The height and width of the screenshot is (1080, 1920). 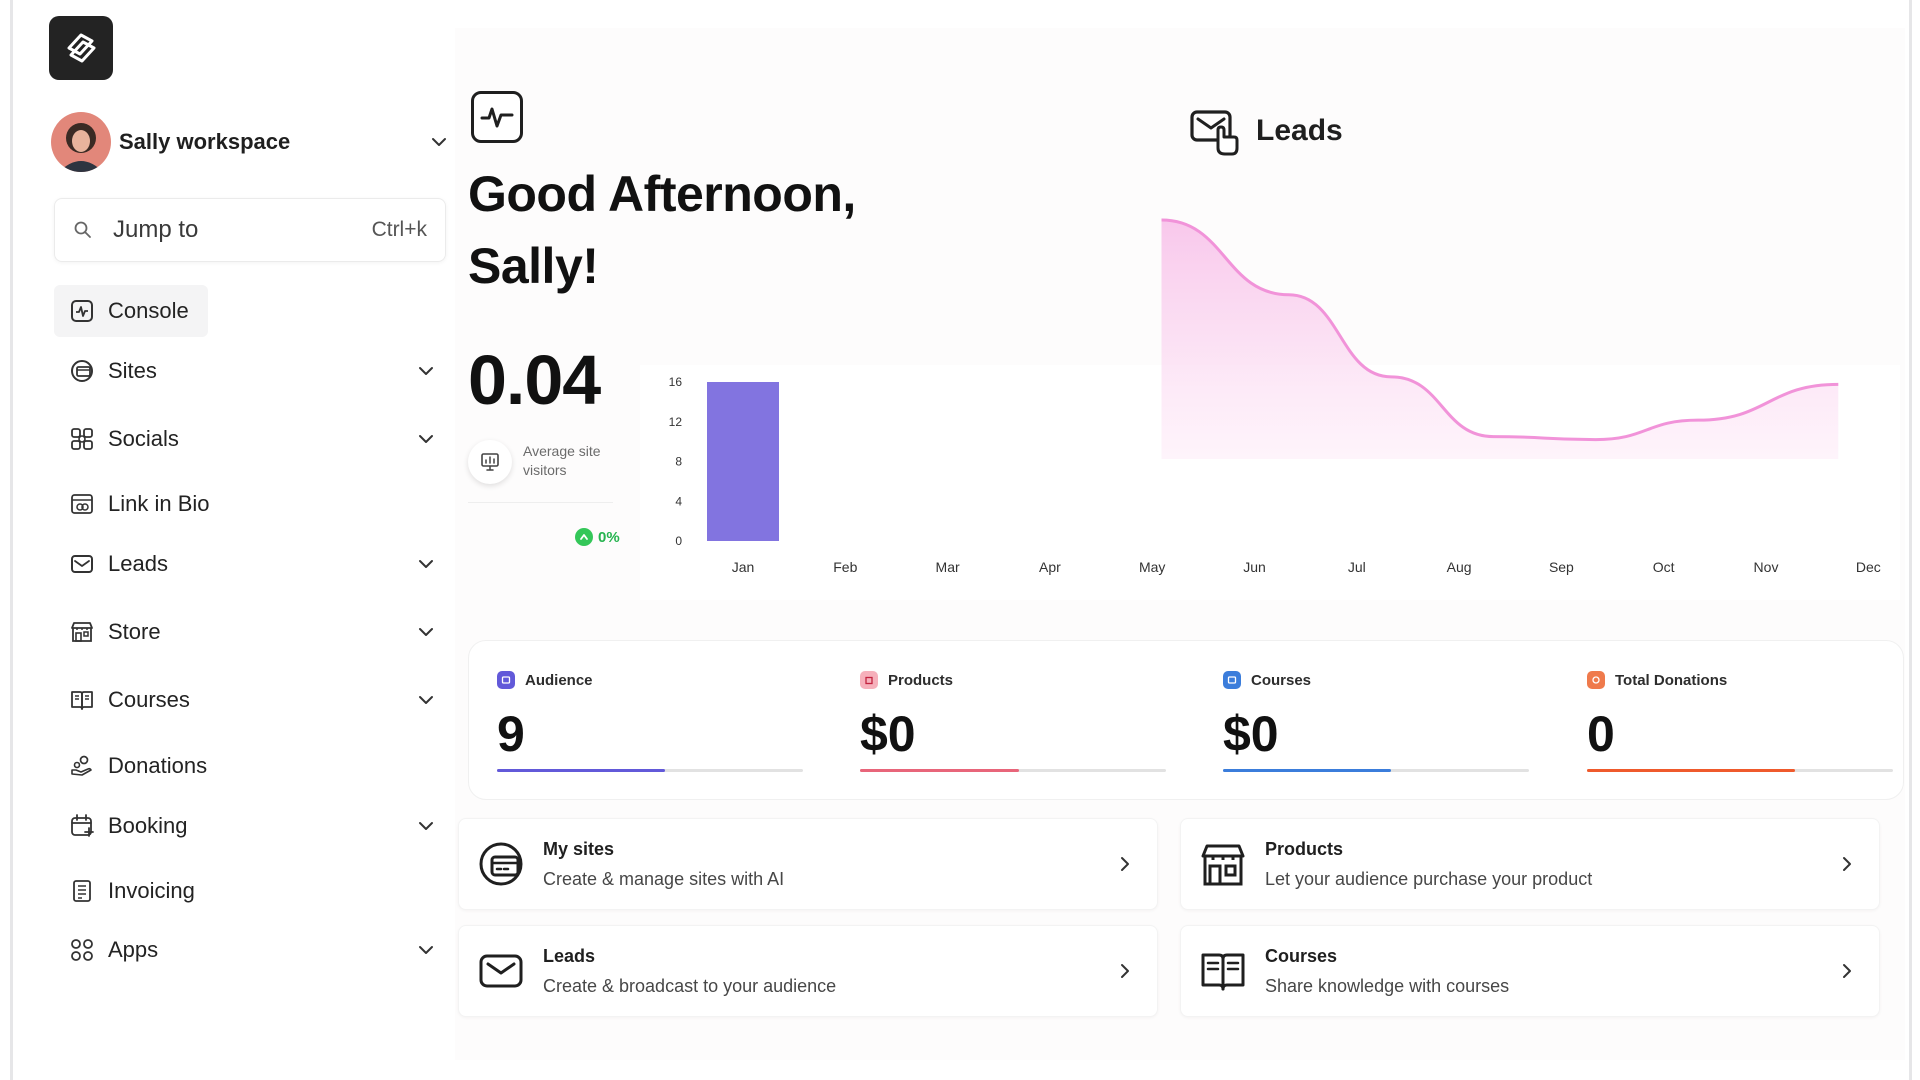 I want to click on search-icon, so click(x=82, y=229).